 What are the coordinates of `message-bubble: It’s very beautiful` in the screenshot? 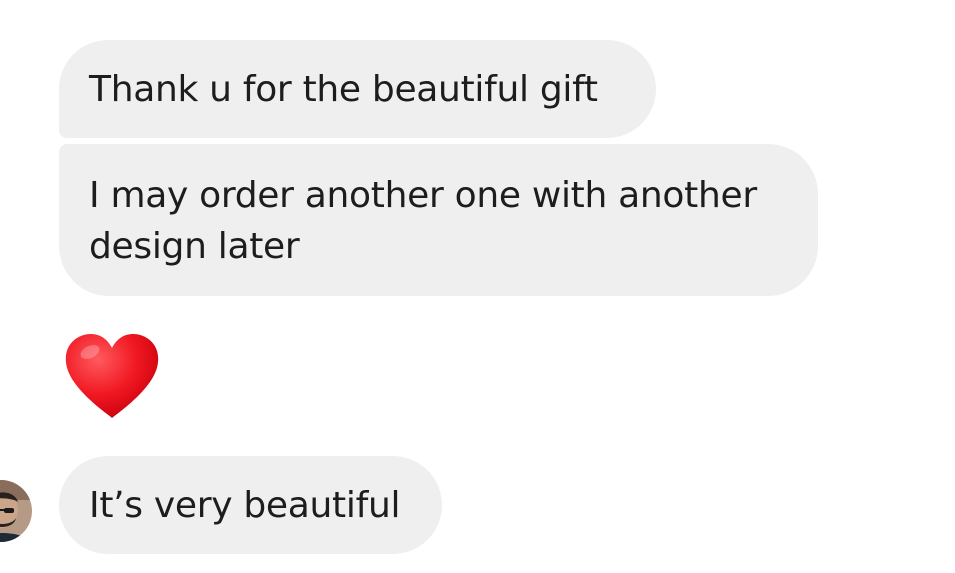 It's located at (250, 505).